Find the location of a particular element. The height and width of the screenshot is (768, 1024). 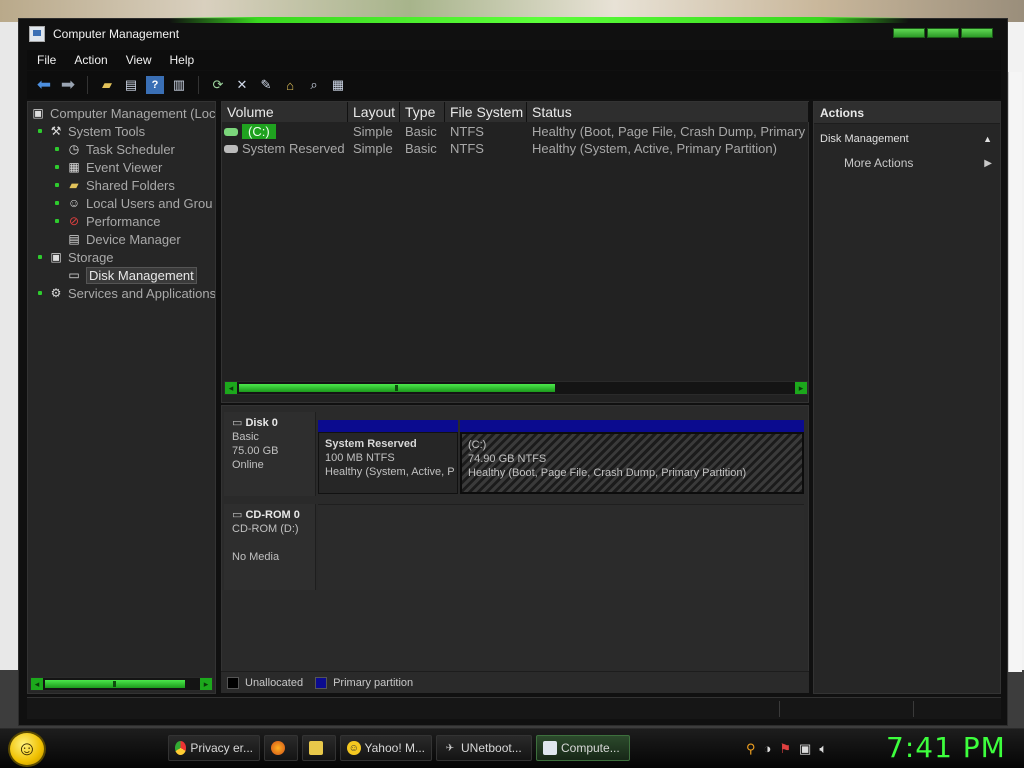

tree-item-performance: ⊘ Performance is located at coordinates (113, 221).